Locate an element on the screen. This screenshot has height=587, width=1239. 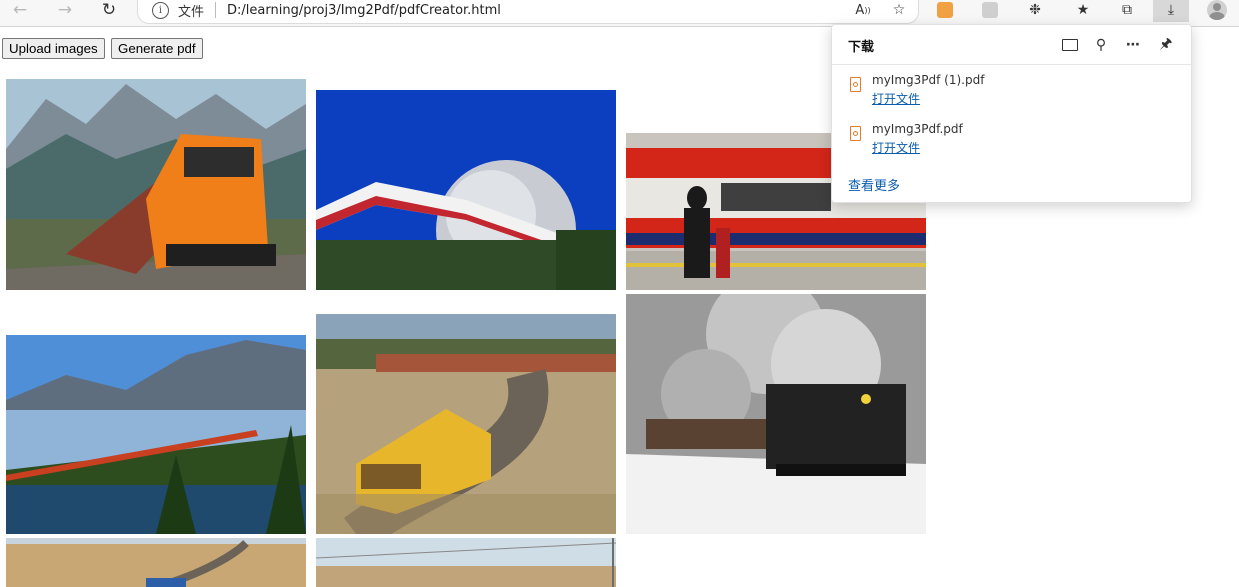
info-icon: i is located at coordinates (160, 10).